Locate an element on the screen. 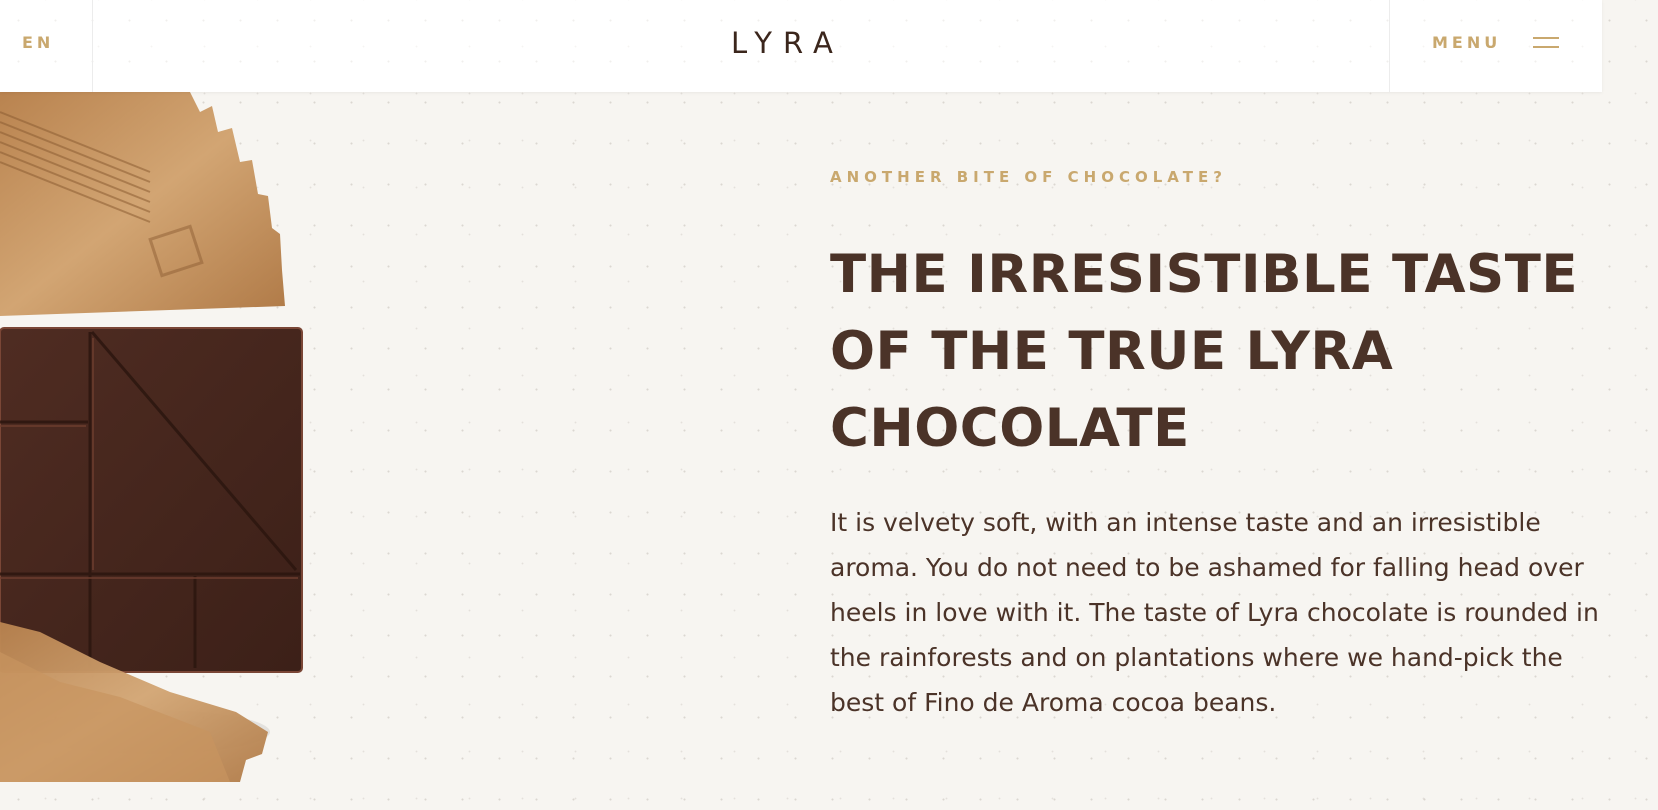 The width and height of the screenshot is (1658, 810). hamburger-icon is located at coordinates (1546, 41).